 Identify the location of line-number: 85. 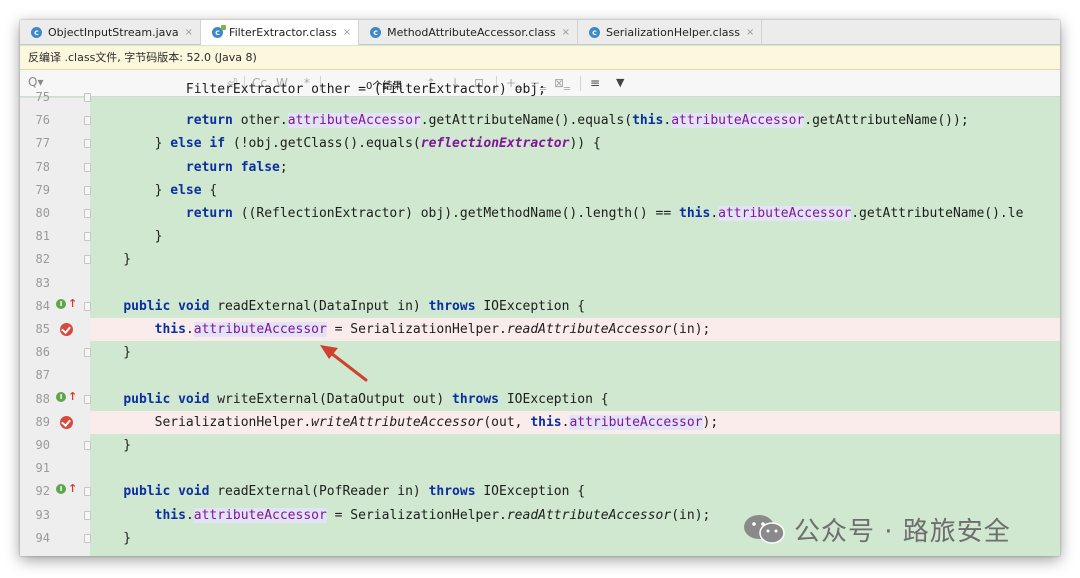
(42, 329).